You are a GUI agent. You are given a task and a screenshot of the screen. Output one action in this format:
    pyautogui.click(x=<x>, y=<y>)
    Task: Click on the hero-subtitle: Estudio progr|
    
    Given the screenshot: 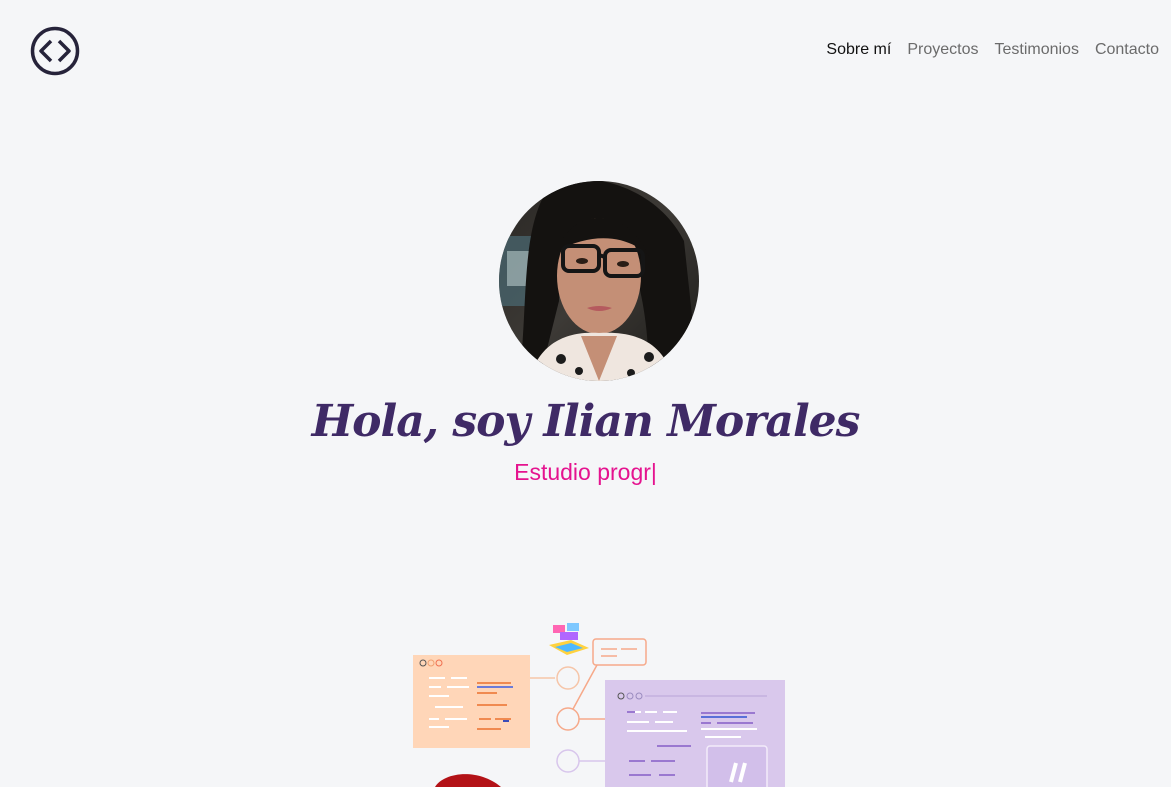 What is the action you would take?
    pyautogui.click(x=585, y=472)
    